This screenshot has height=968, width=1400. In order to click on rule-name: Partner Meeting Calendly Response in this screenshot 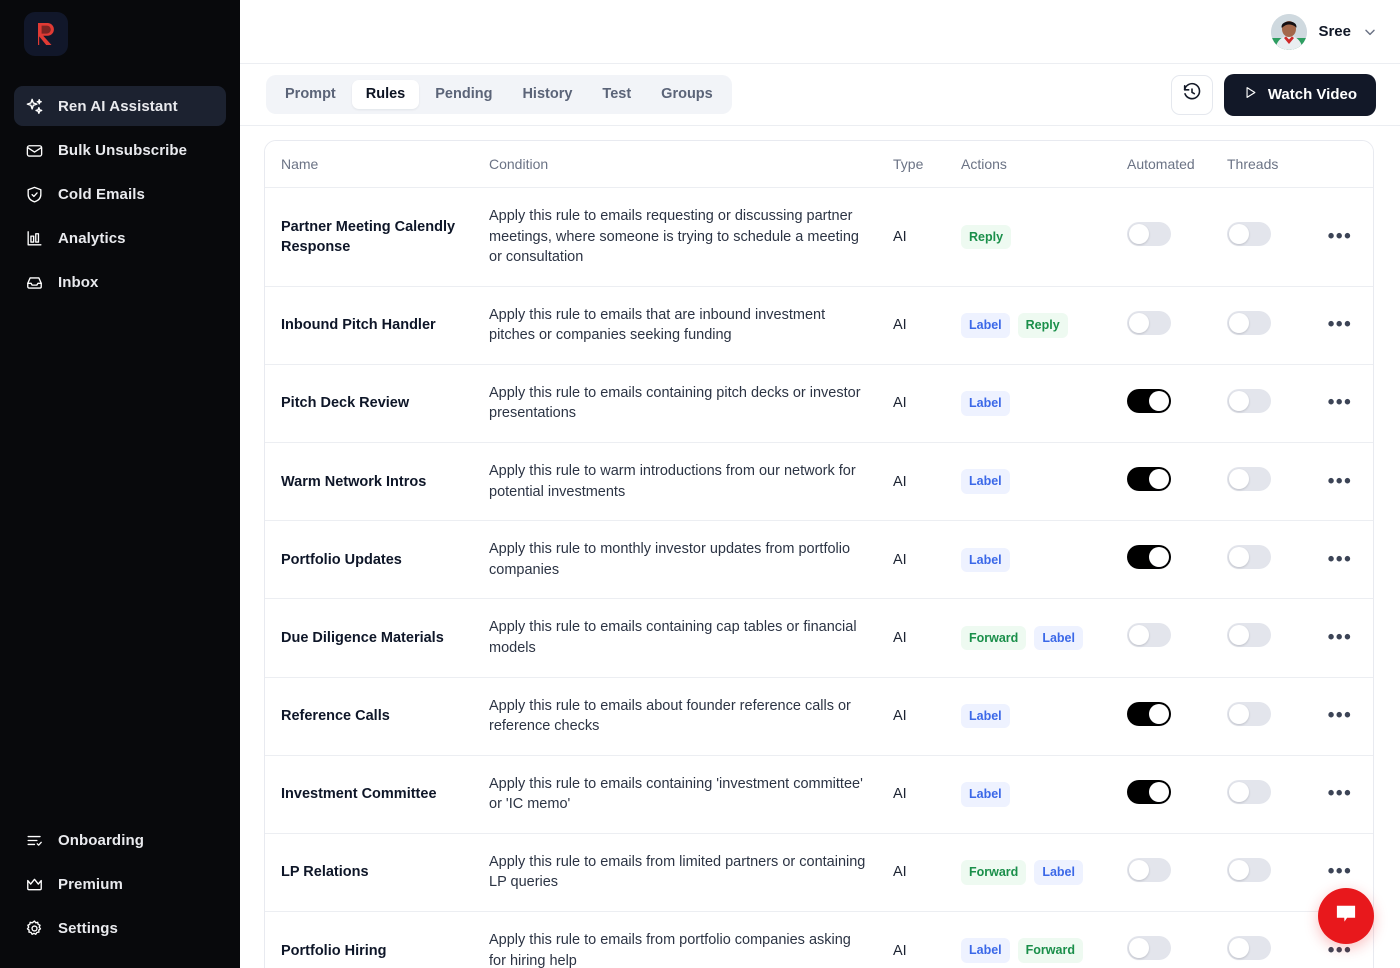, I will do `click(377, 237)`.